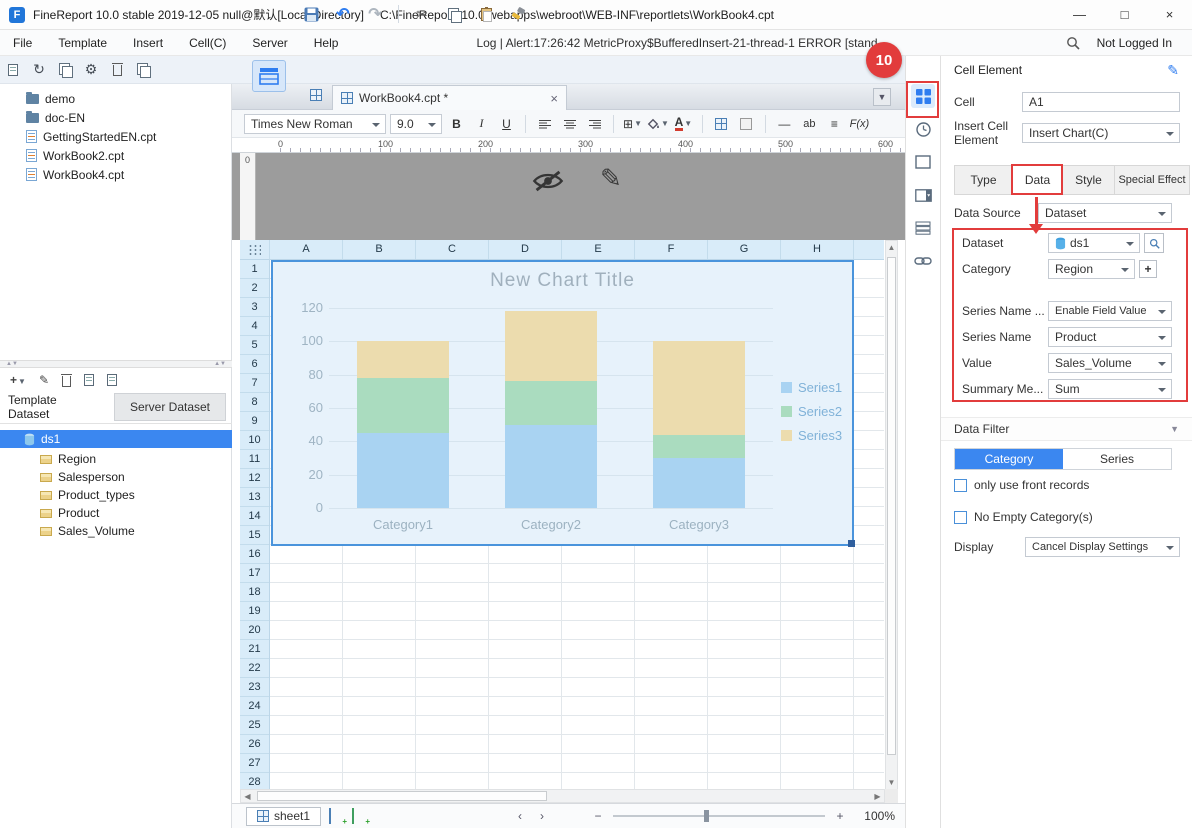 Image resolution: width=1192 pixels, height=828 pixels. I want to click on tree-file: GettingStartedEN.cpt, so click(115, 136).